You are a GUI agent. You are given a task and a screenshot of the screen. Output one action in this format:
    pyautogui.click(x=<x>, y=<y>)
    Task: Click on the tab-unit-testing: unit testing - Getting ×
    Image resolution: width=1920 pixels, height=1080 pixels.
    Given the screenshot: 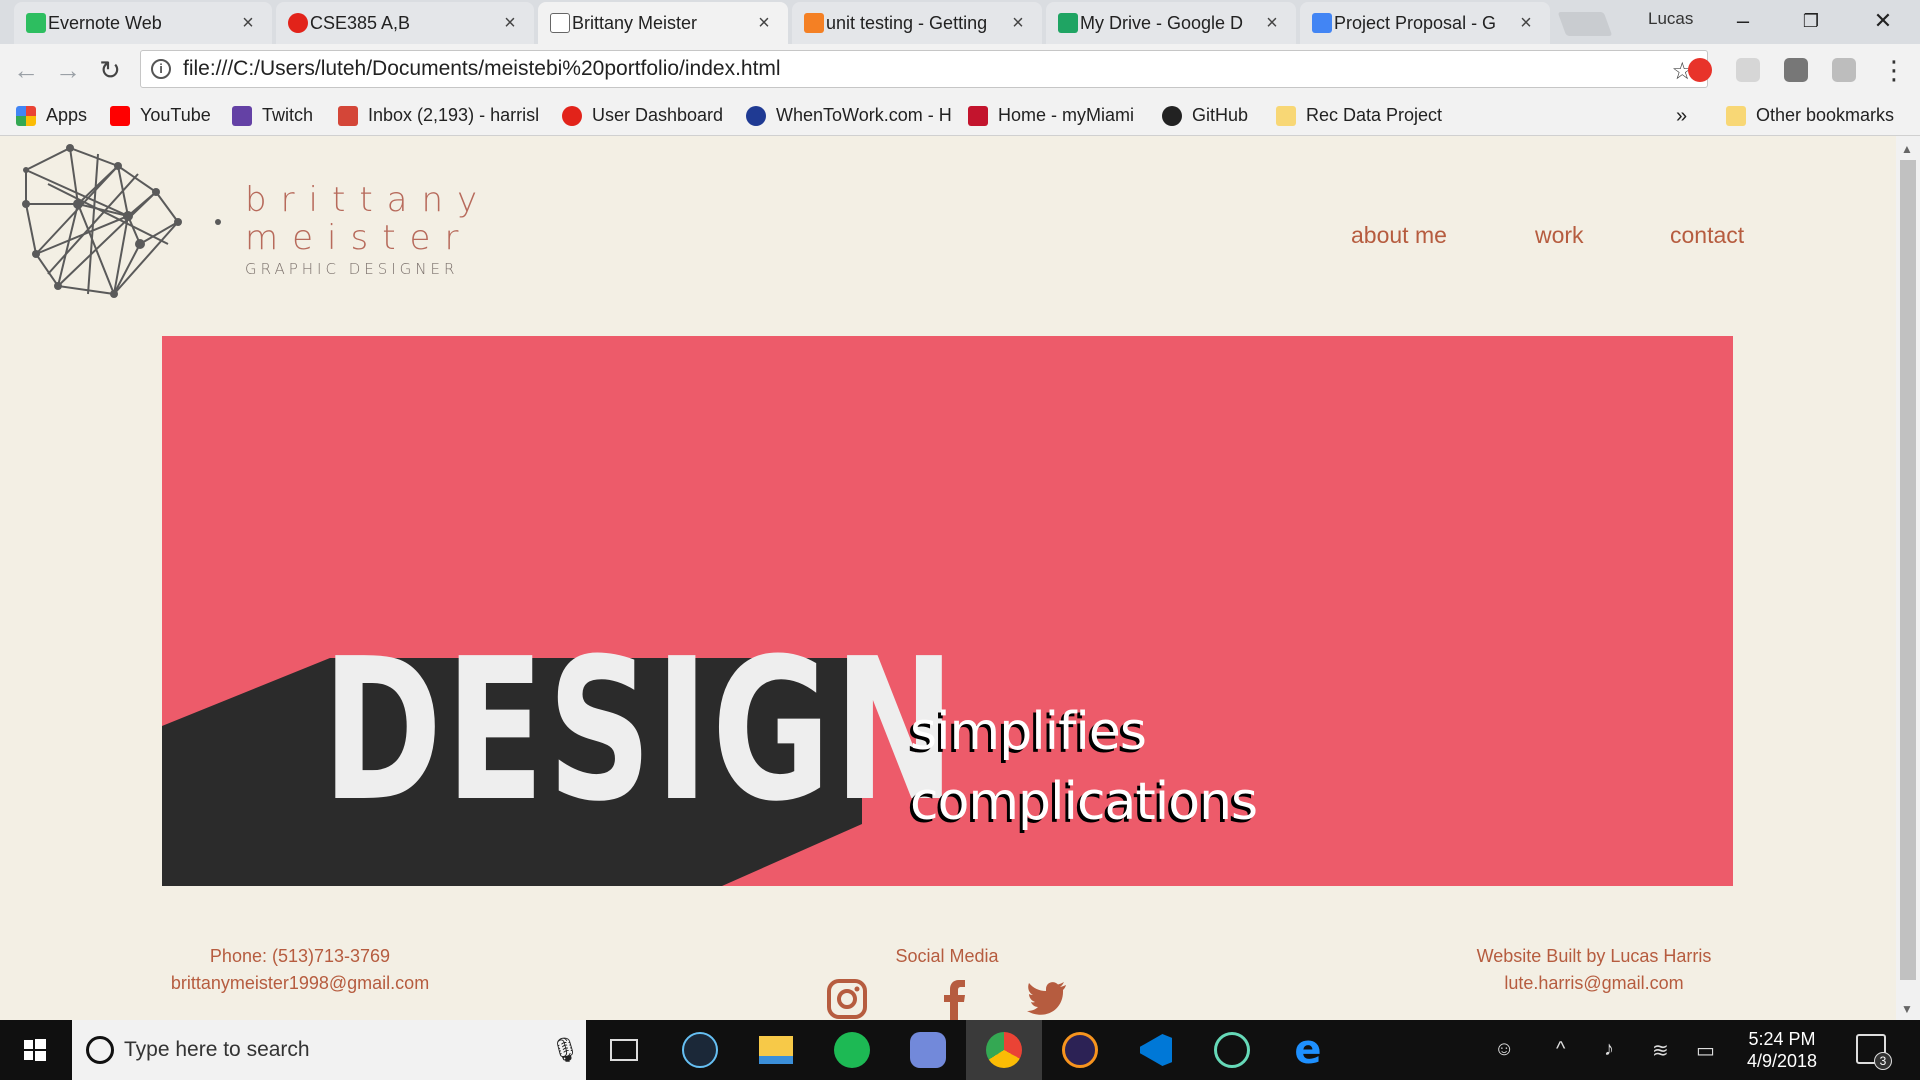 What is the action you would take?
    pyautogui.click(x=917, y=23)
    